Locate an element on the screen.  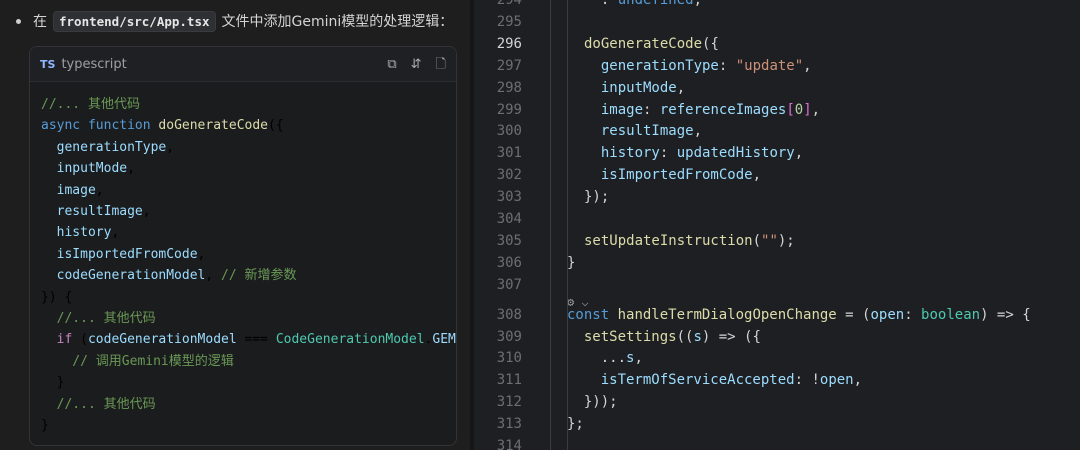
line-code: image: referenceImages[0], is located at coordinates (710, 109).